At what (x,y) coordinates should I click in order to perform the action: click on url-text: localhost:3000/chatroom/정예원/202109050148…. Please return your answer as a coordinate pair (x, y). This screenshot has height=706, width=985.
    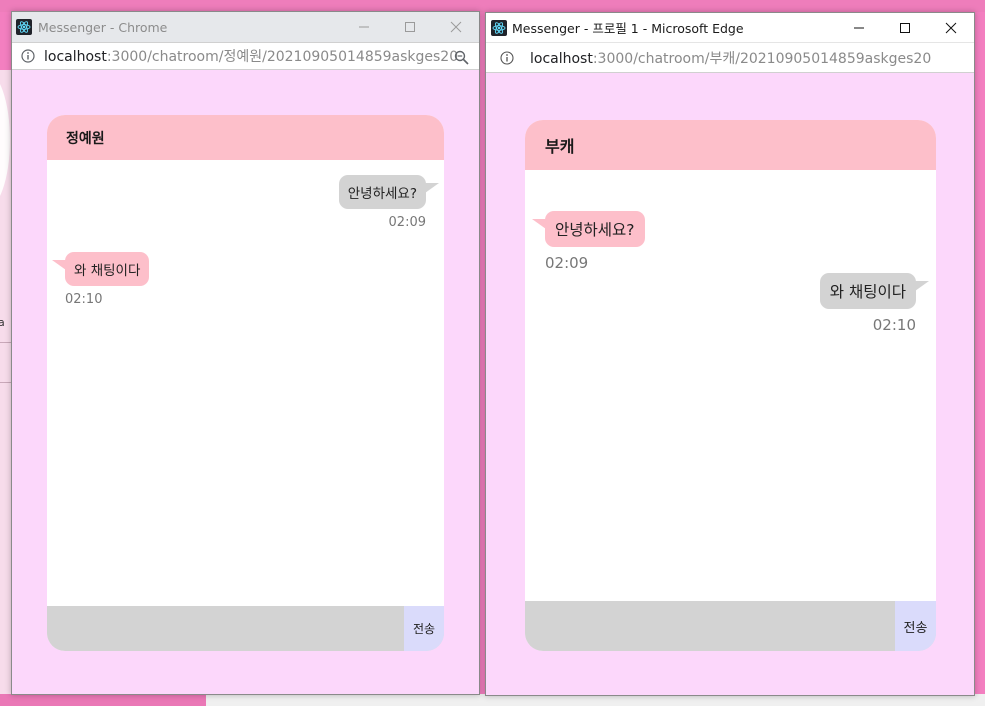
    Looking at the image, I should click on (251, 56).